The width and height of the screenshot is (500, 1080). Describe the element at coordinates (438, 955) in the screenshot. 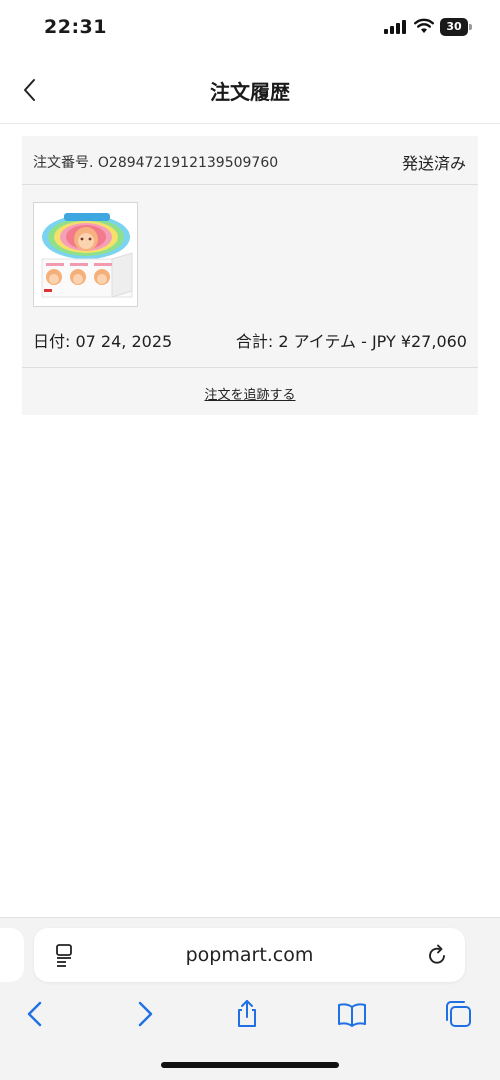

I see `reload-icon` at that location.